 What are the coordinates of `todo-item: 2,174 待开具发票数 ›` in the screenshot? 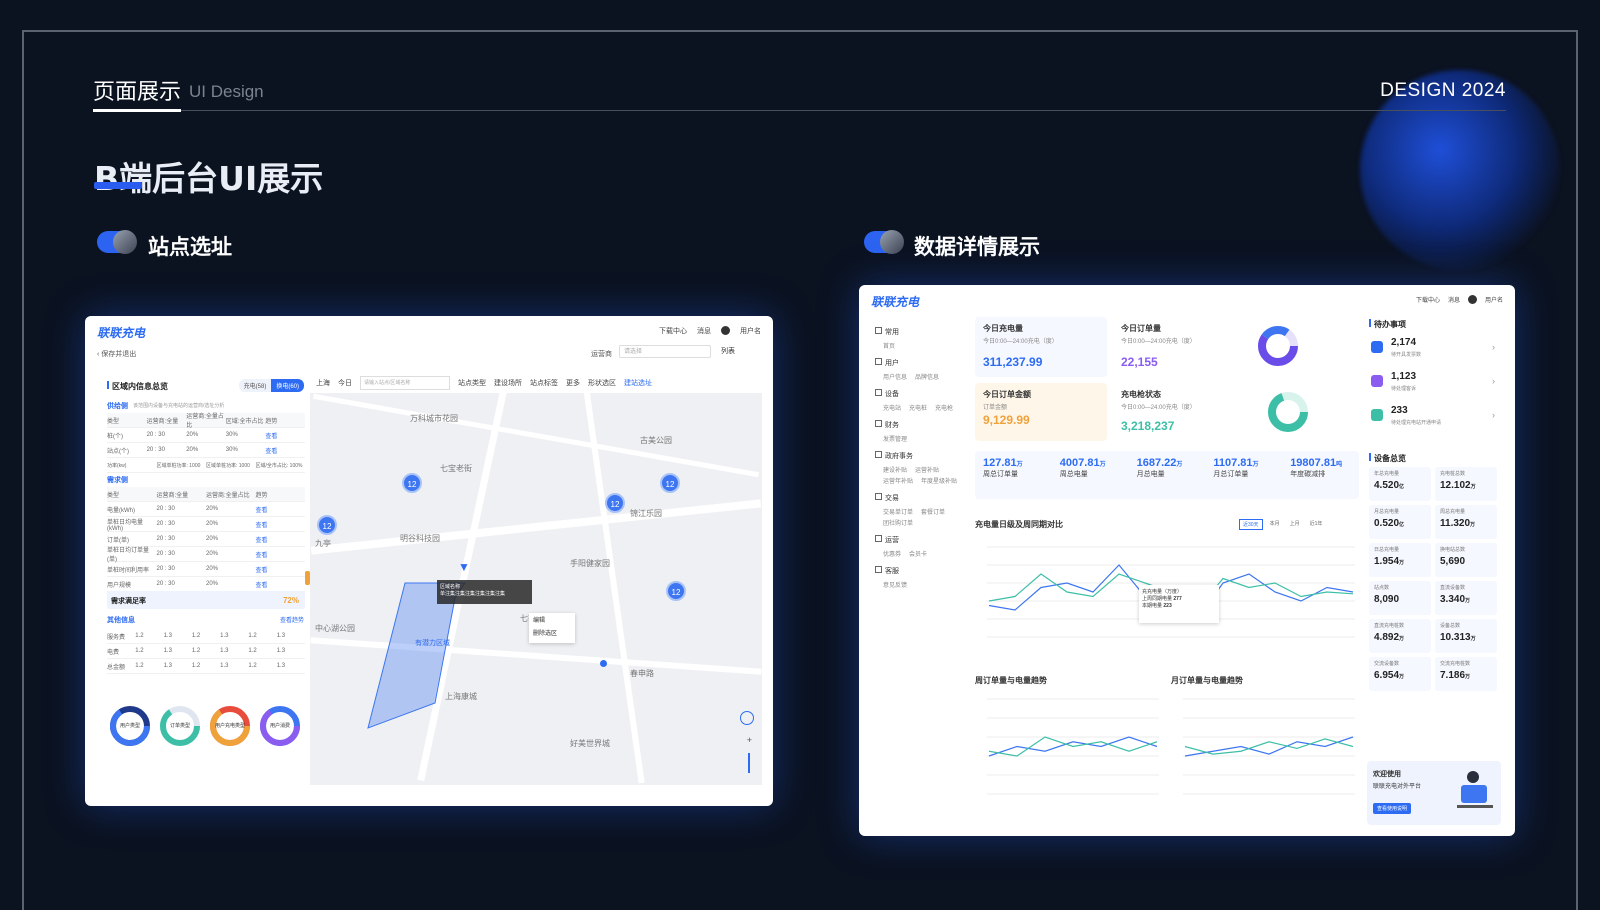 It's located at (1434, 350).